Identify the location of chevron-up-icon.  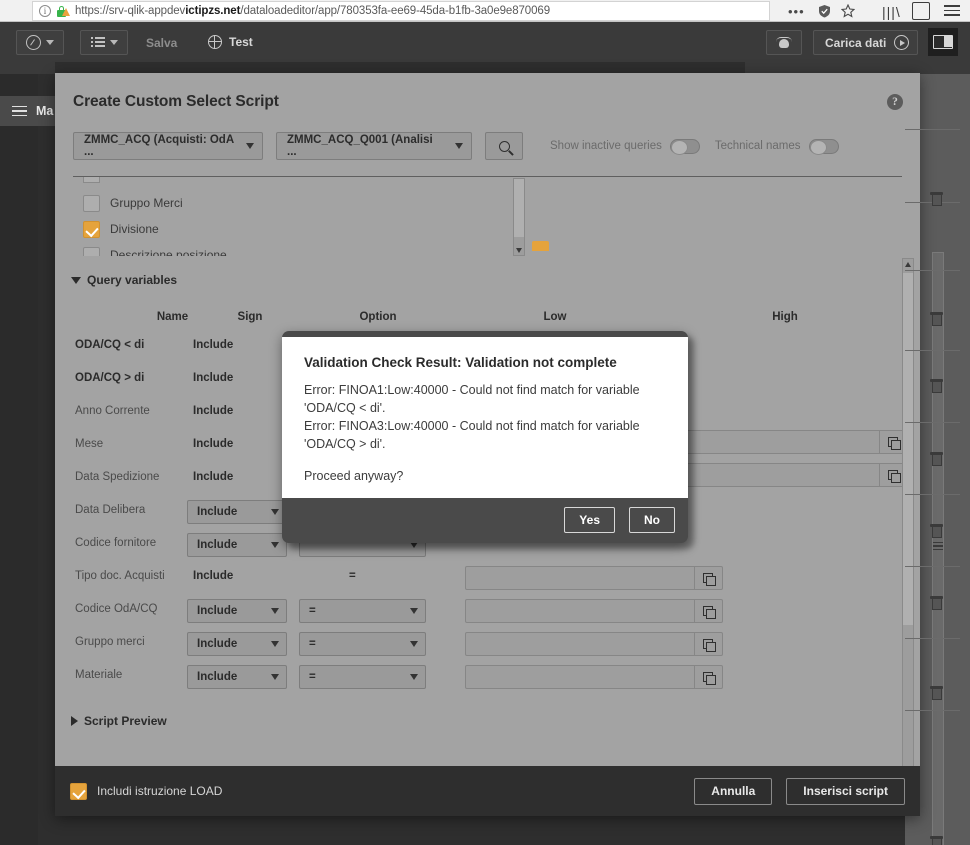
(908, 264).